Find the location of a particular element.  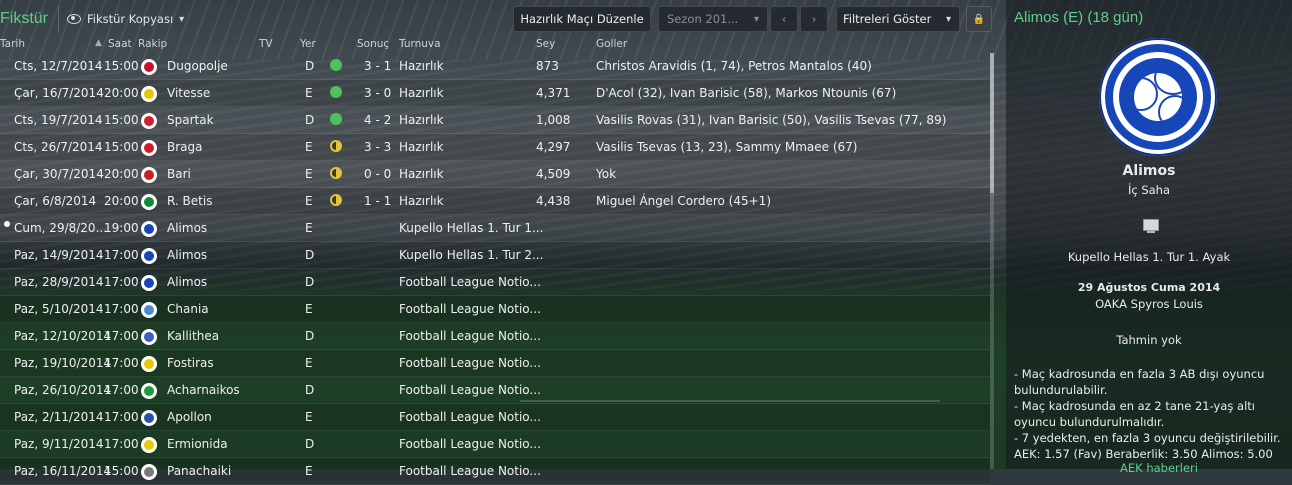

fixture-time: 20:00 is located at coordinates (121, 174).